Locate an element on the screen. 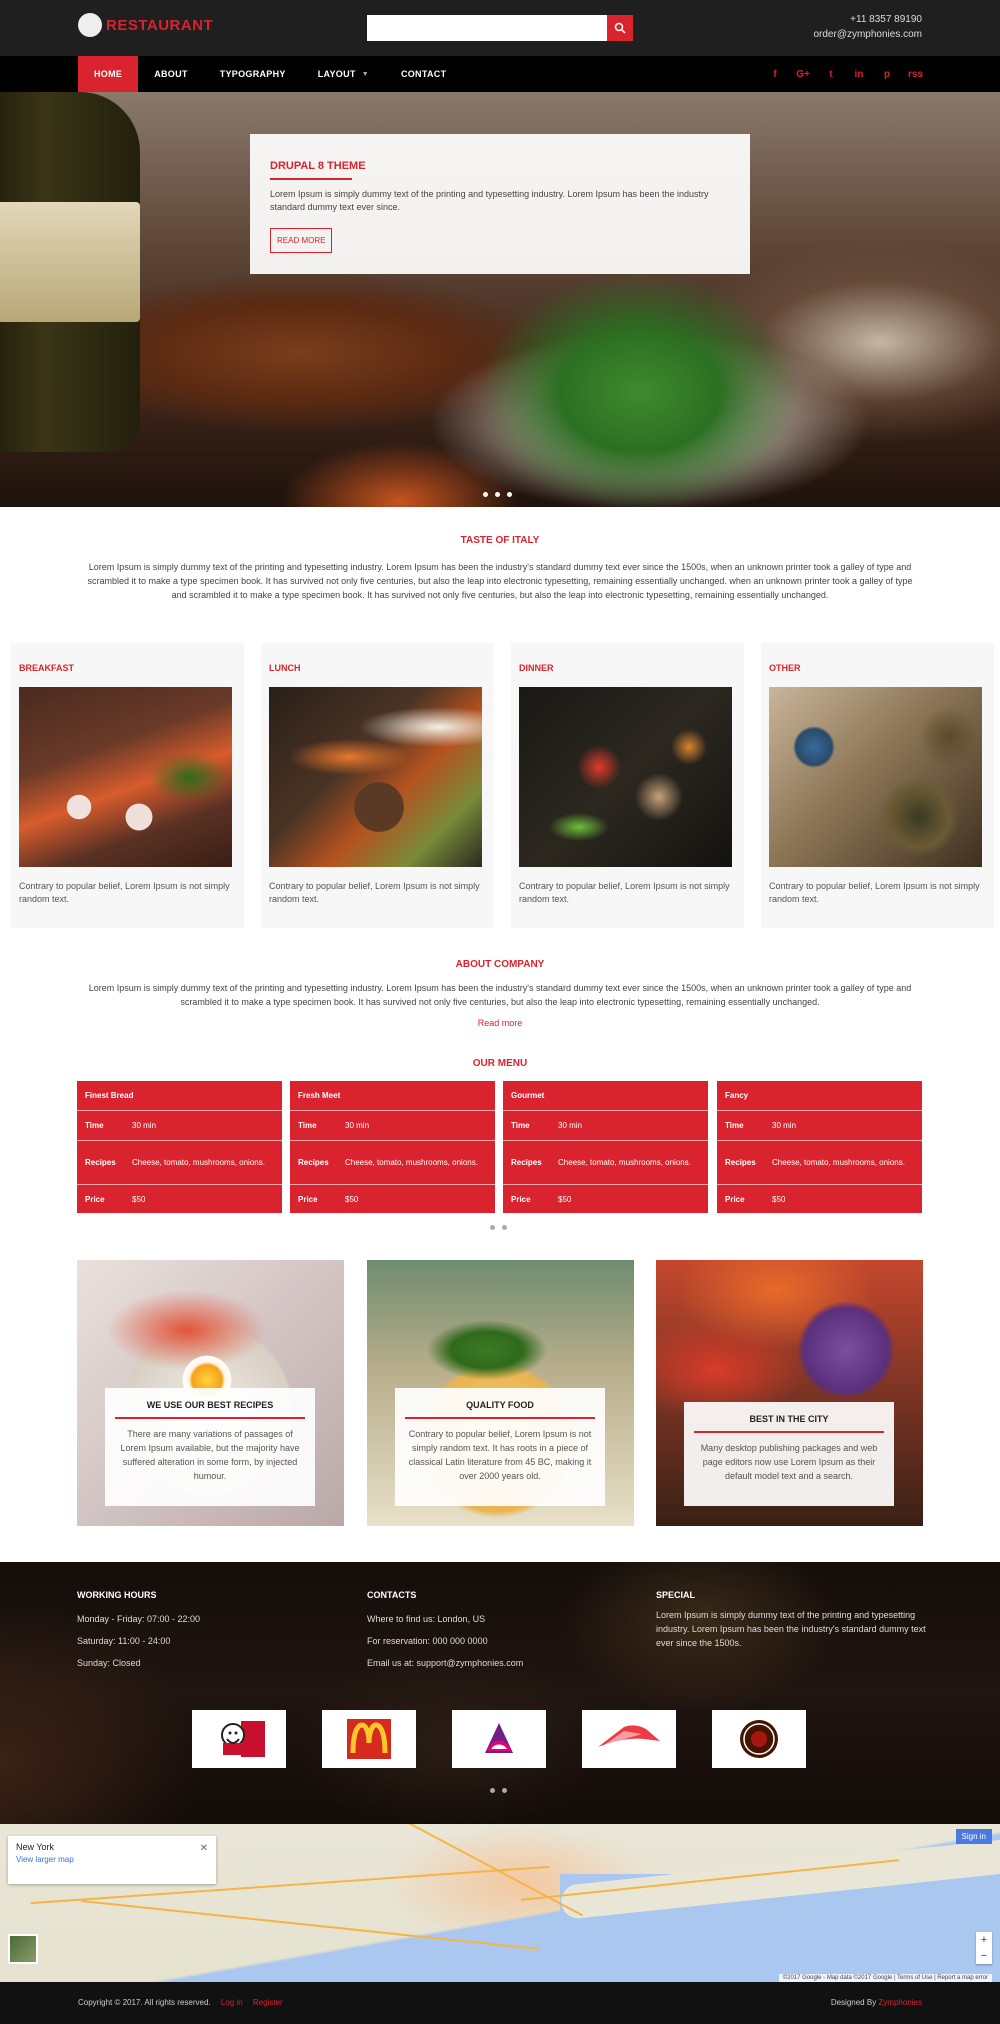  designer-link: Zymphonies is located at coordinates (900, 2002).